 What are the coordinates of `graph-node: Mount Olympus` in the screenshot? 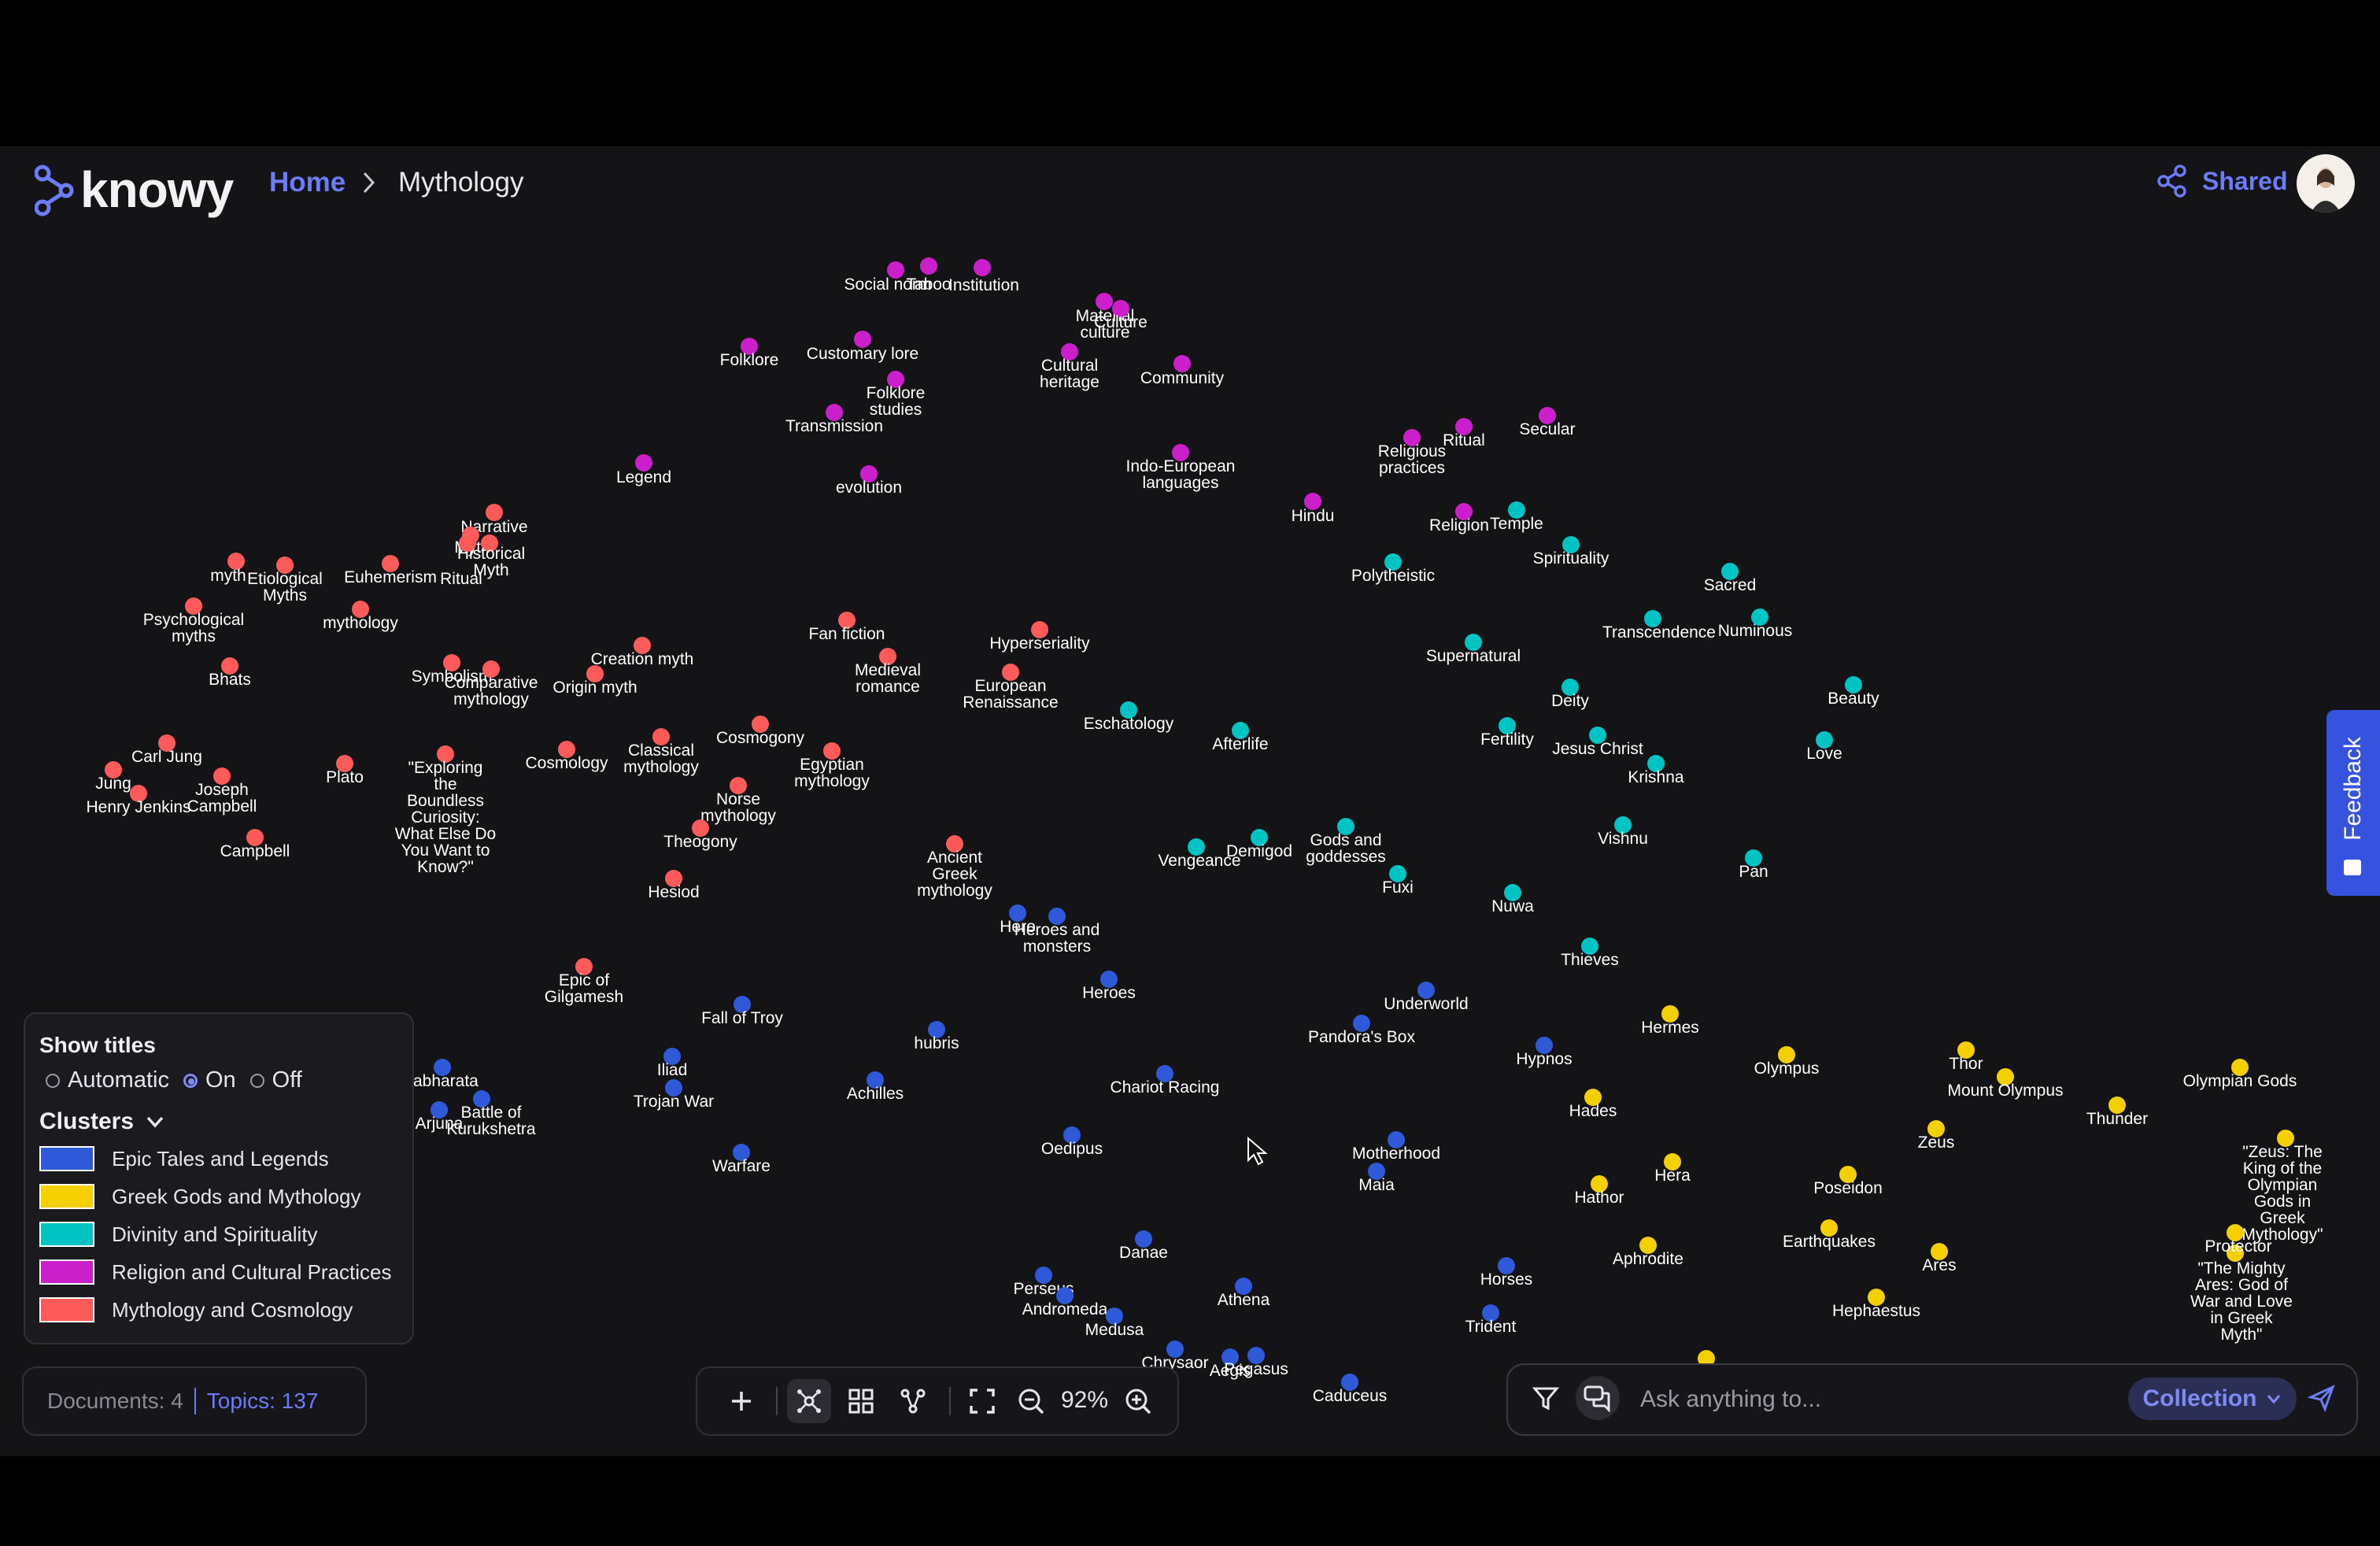 It's located at (2005, 1084).